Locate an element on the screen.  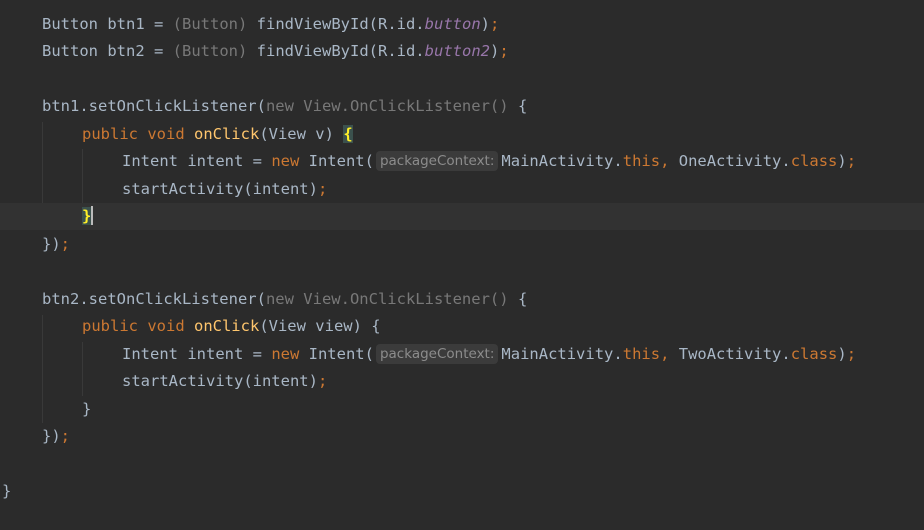
code-line-14: startActivity(intent); is located at coordinates (462, 381).